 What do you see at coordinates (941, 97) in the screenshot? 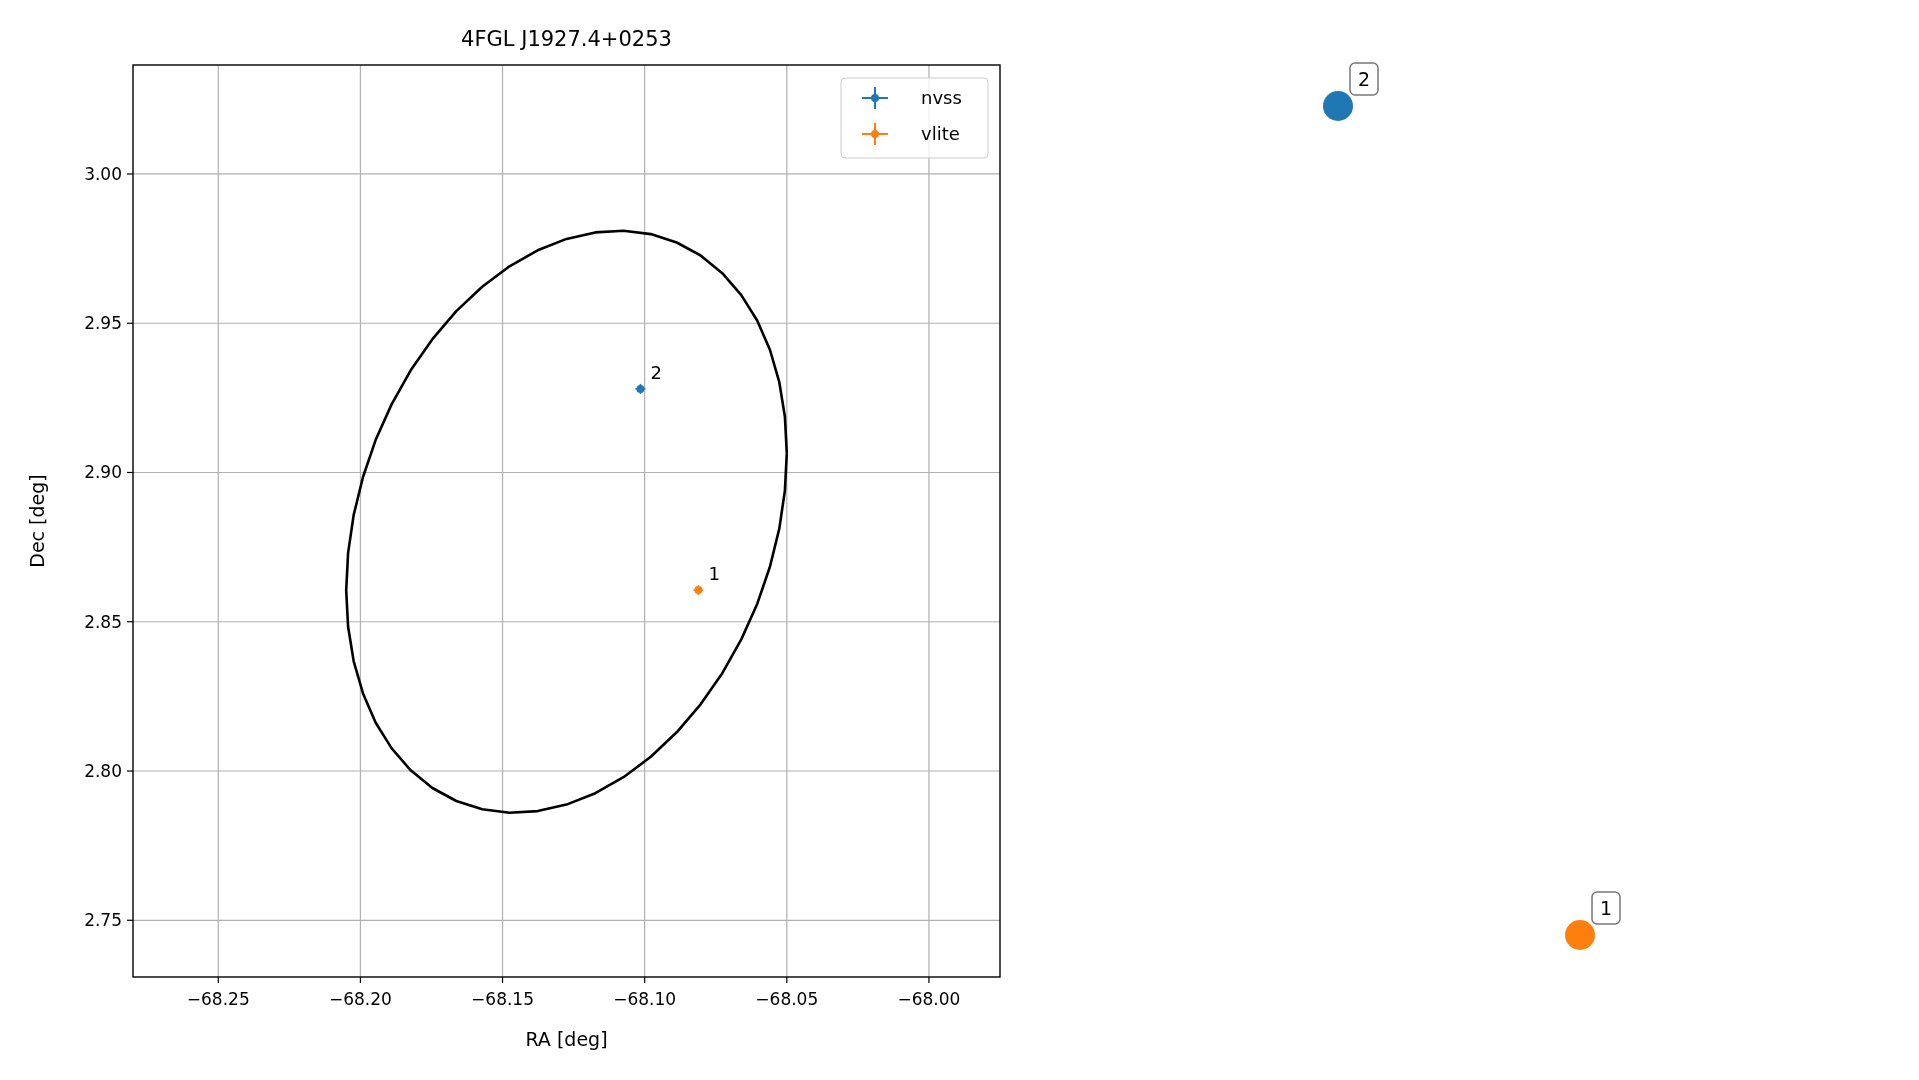
I see `legend-label: nvss` at bounding box center [941, 97].